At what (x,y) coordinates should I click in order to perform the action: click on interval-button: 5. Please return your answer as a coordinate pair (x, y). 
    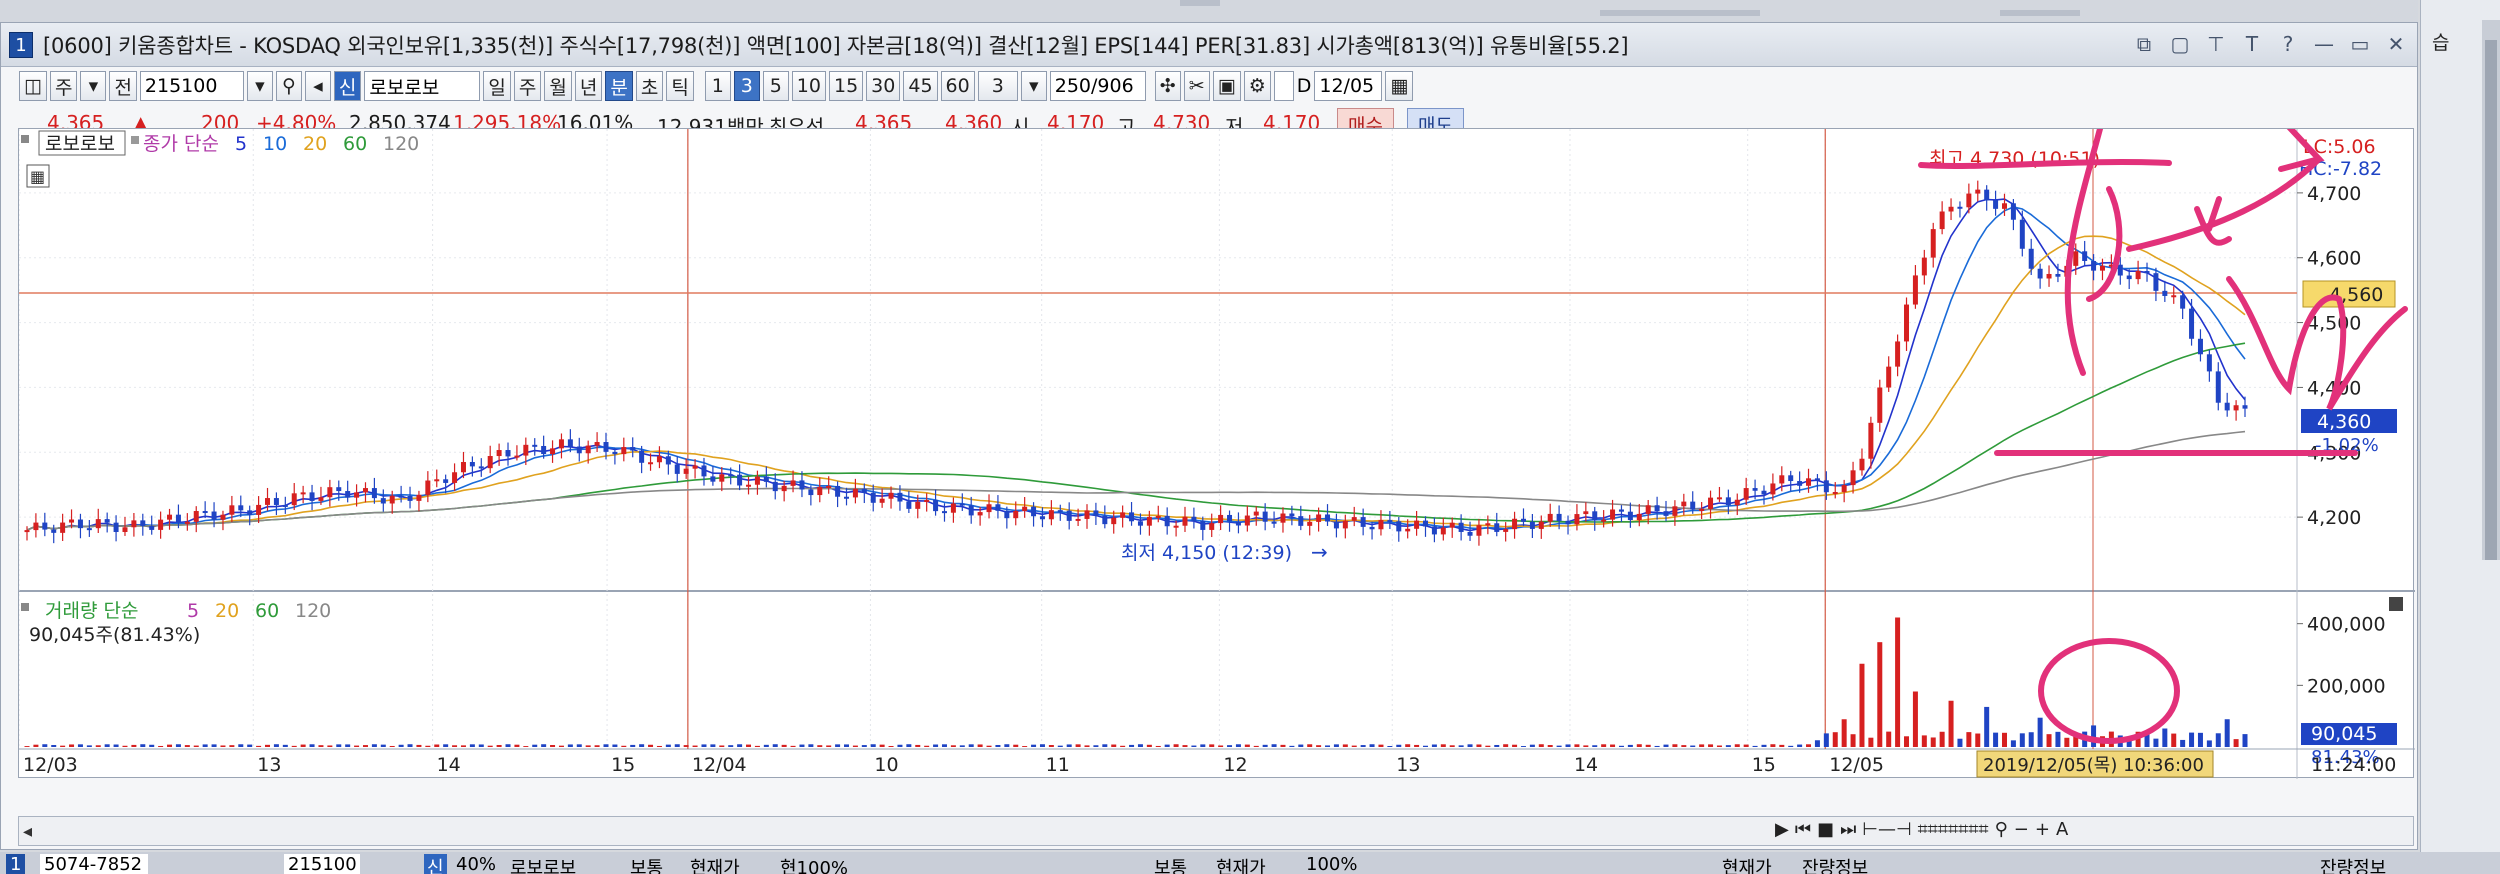
    Looking at the image, I should click on (775, 86).